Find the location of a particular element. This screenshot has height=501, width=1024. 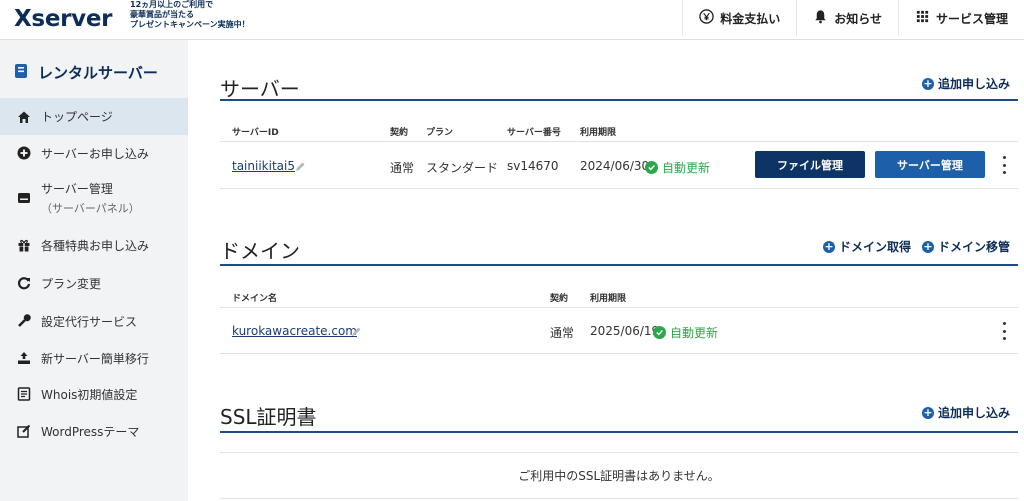

edit-icon is located at coordinates (24, 431).